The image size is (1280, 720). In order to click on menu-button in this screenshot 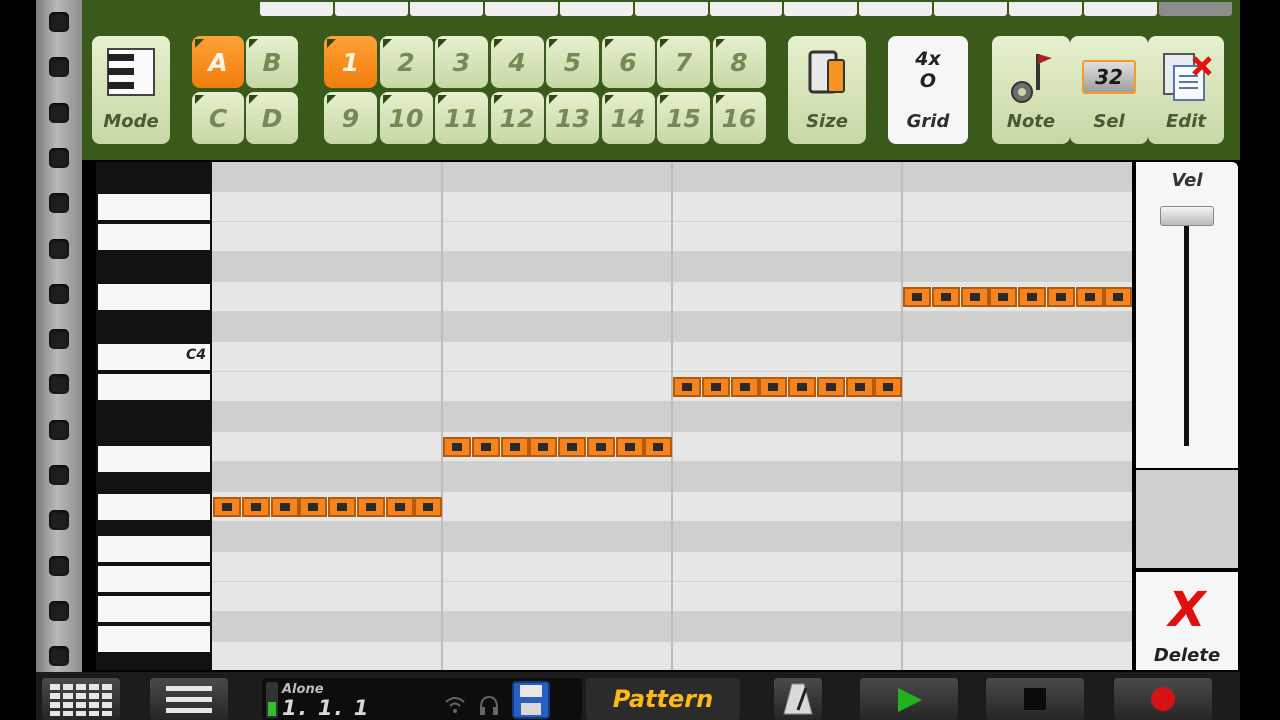, I will do `click(189, 699)`.